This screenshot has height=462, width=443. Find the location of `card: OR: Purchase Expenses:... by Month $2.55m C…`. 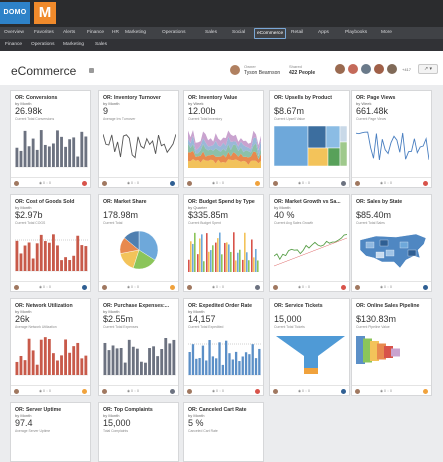

card: OR: Purchase Expenses:... by Month $2.55m C… is located at coordinates (138, 347).